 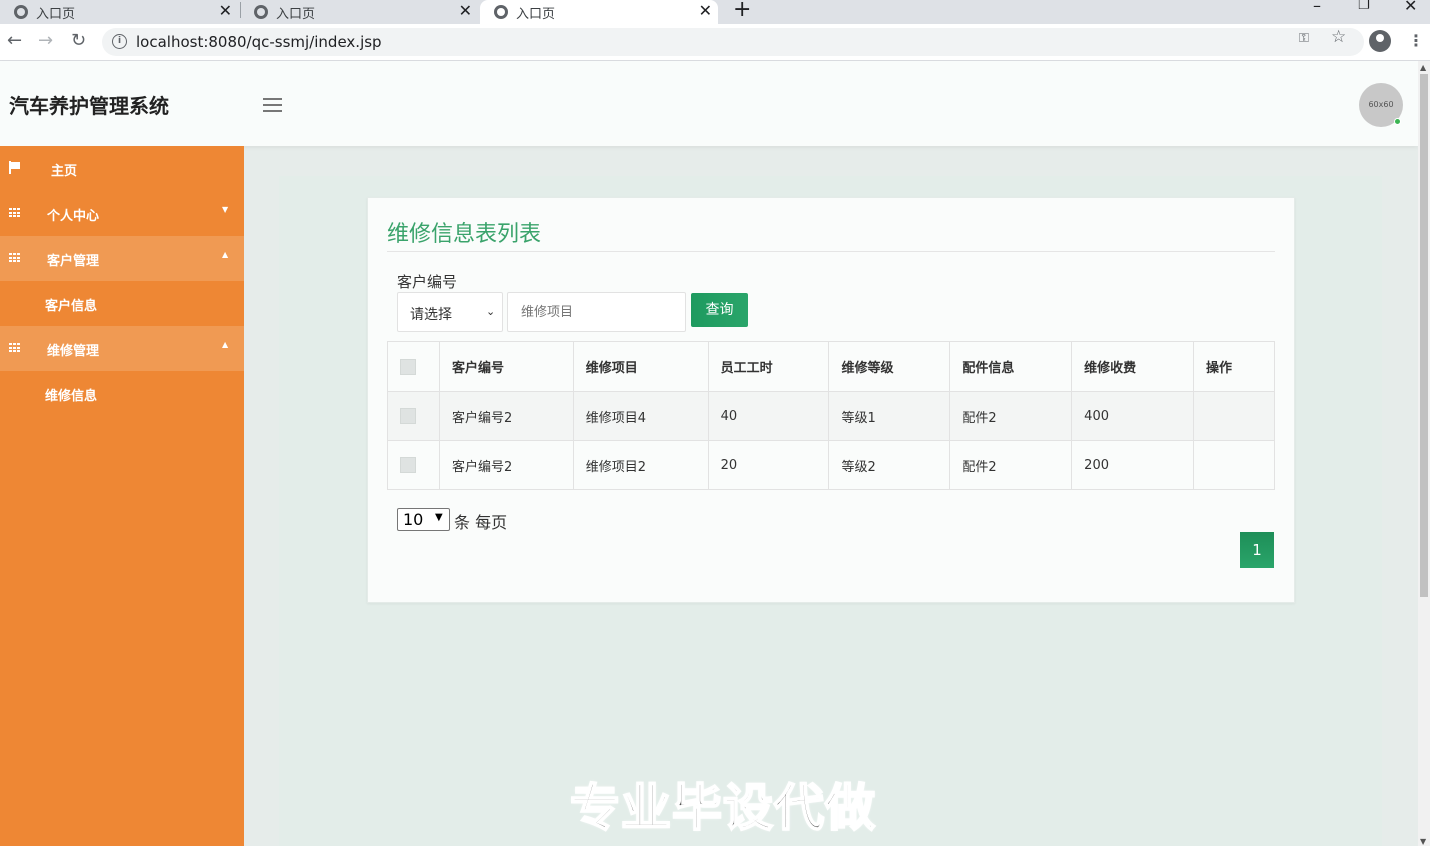 I want to click on chevron-down-icon: ▼, so click(x=439, y=517).